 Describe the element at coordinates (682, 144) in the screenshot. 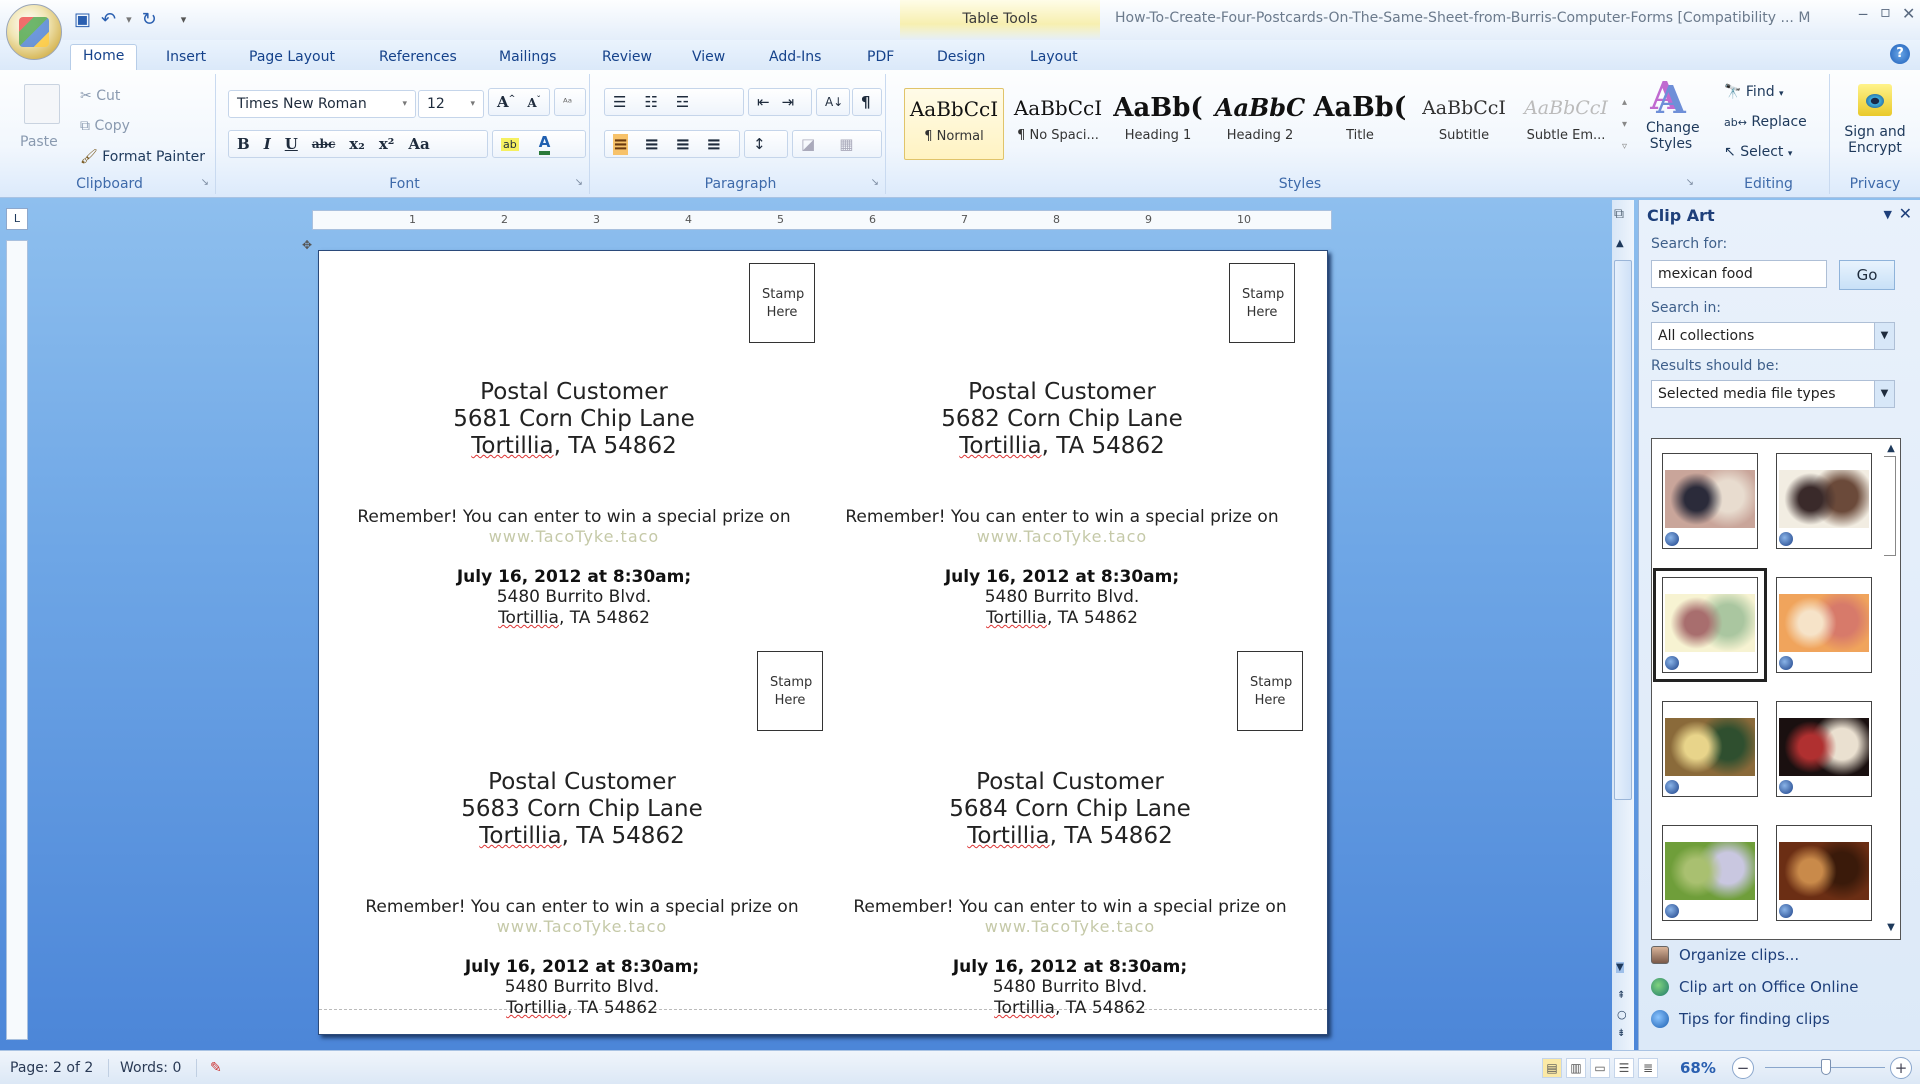

I see `align-right-button: ≡` at that location.